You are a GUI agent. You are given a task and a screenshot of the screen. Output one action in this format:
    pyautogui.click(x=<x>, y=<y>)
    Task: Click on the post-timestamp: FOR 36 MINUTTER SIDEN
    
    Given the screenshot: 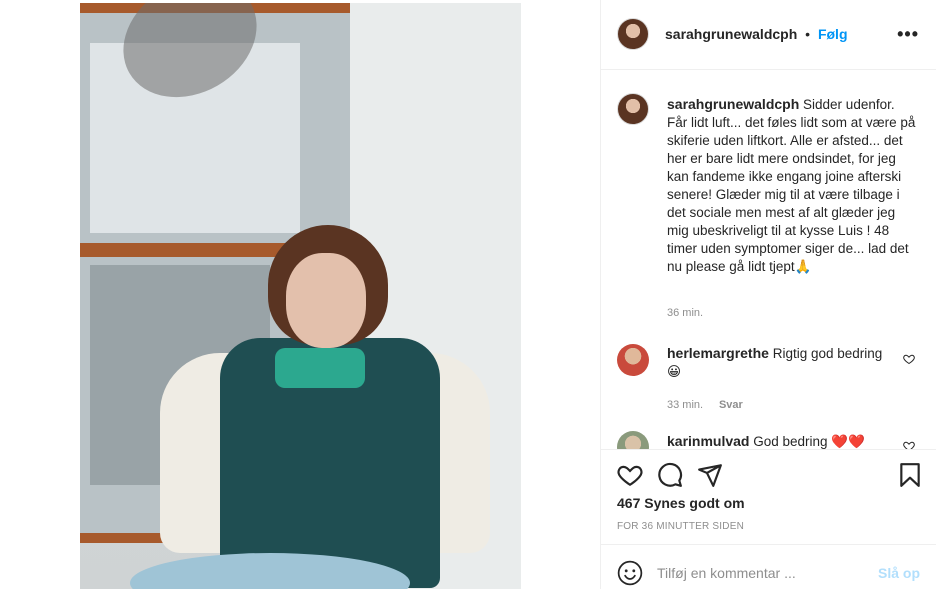 What is the action you would take?
    pyautogui.click(x=680, y=526)
    